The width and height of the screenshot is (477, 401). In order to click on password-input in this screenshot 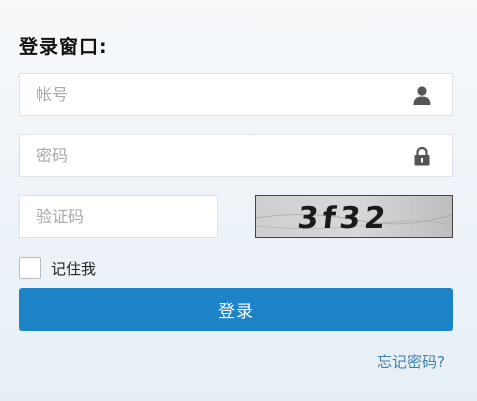, I will do `click(236, 155)`.